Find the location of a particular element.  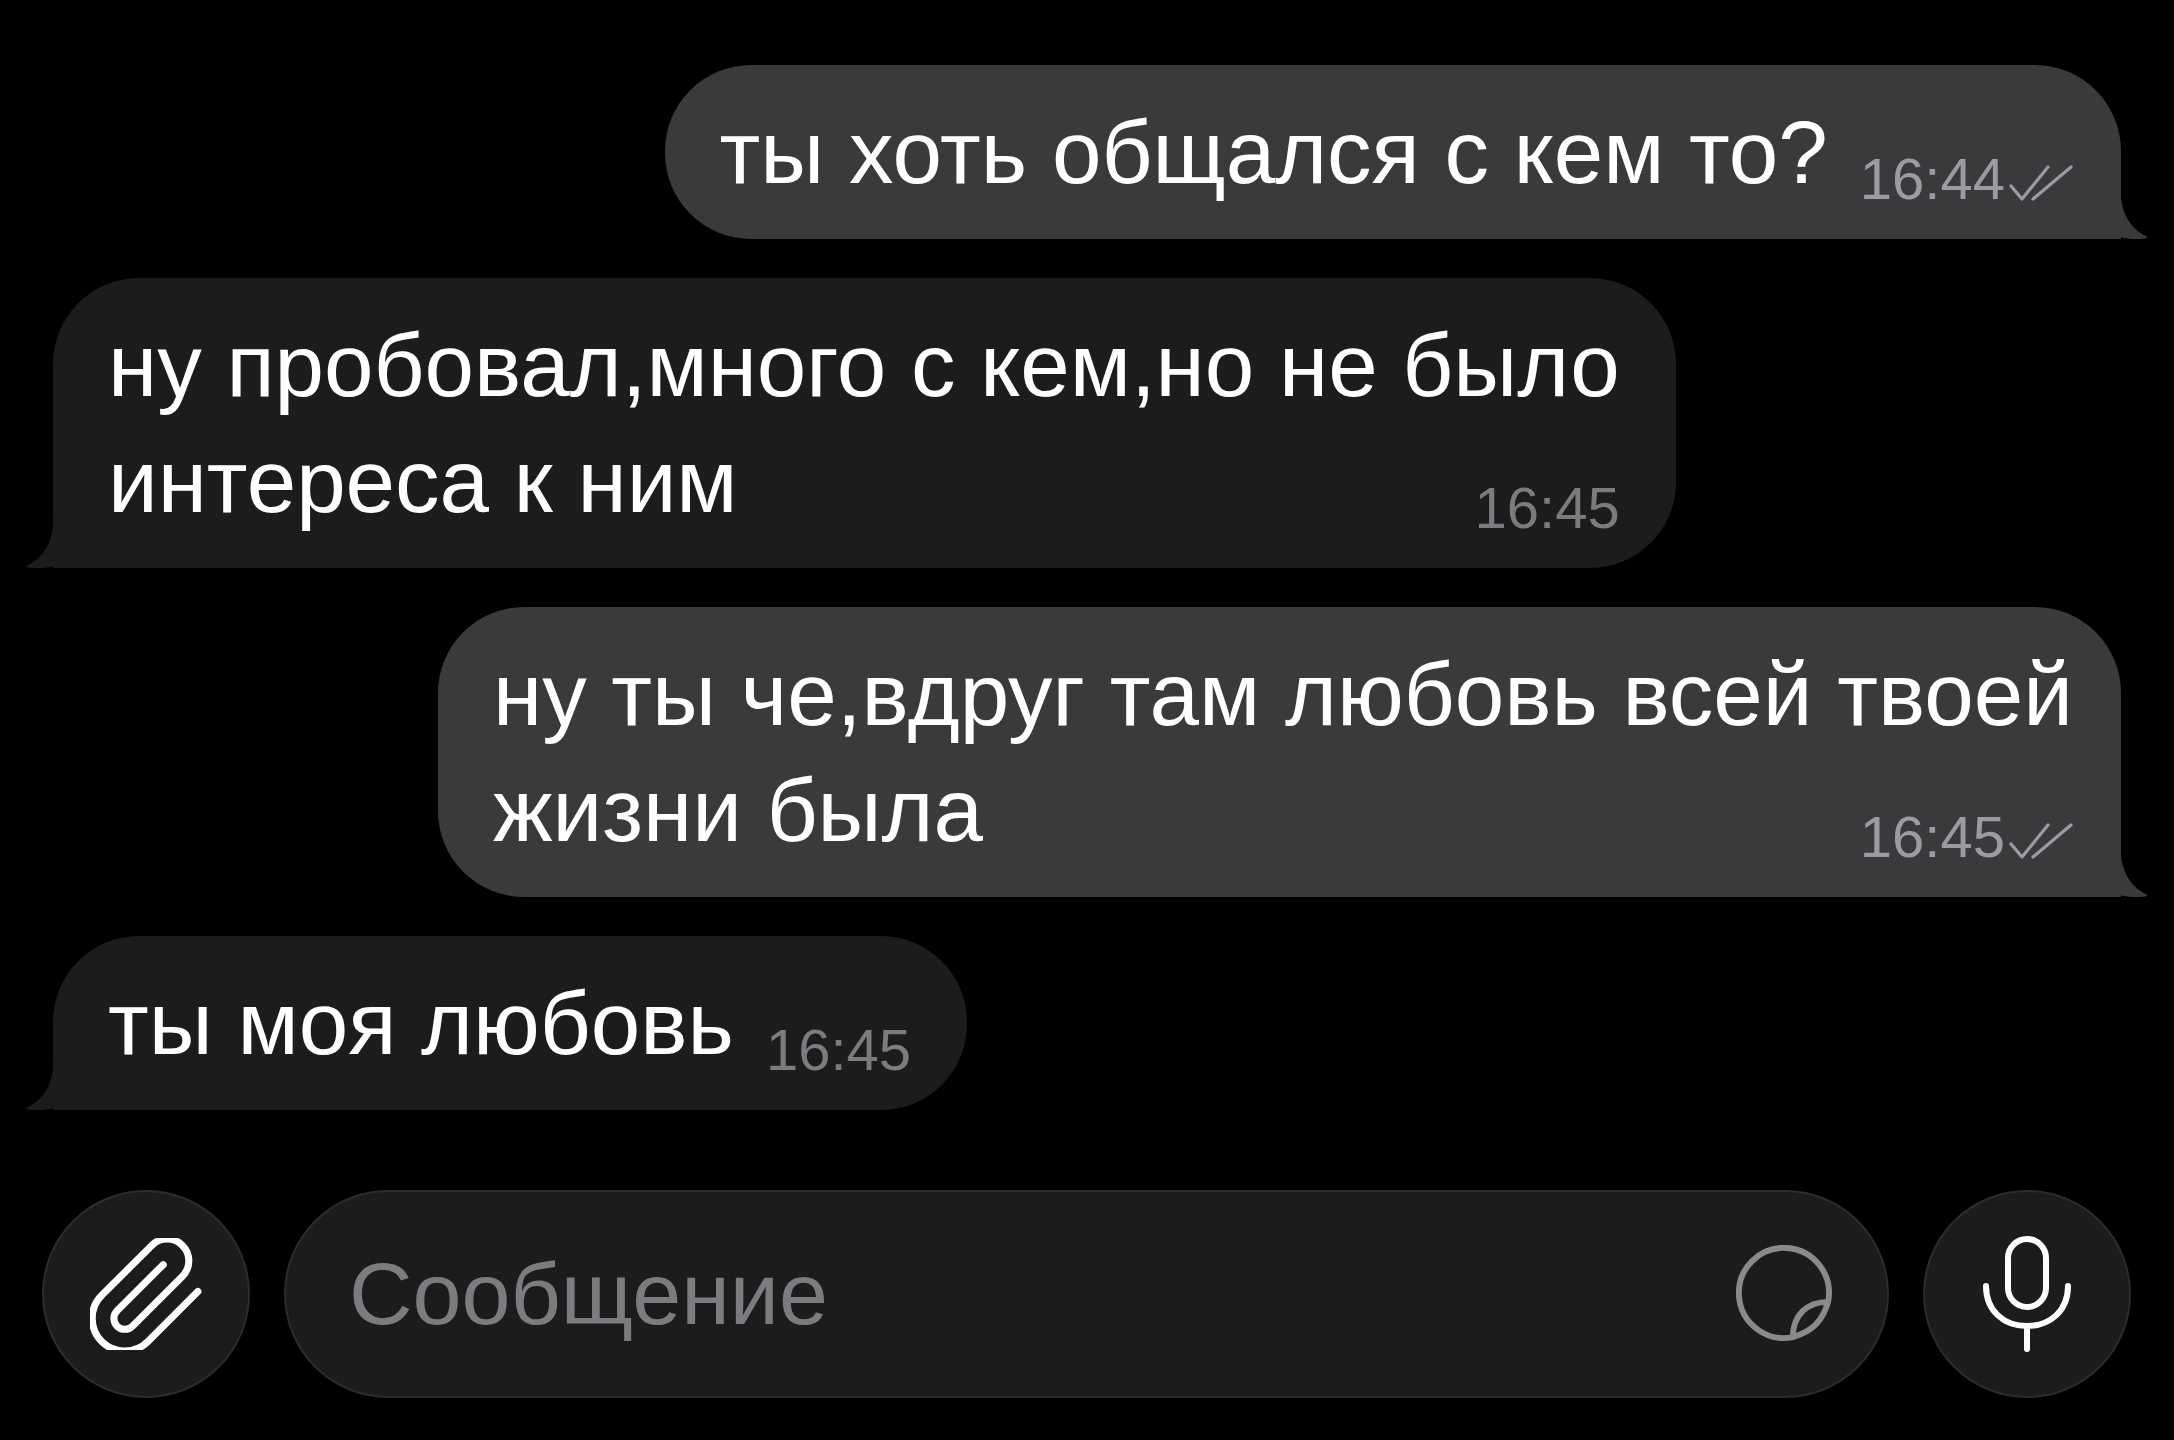

sticker-icon is located at coordinates (1785, 1294).